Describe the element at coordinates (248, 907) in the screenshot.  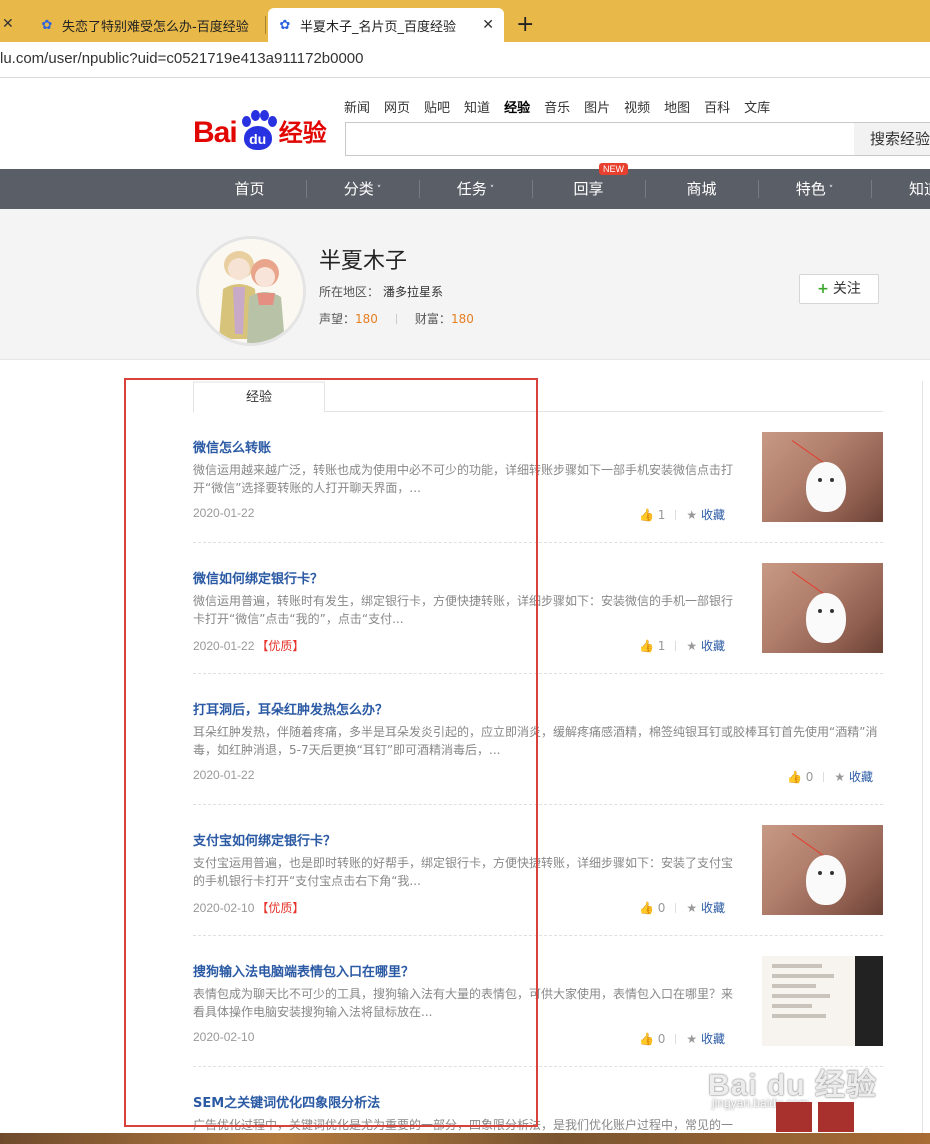
I see `article-date: 2020-02-10 【优质】` at that location.